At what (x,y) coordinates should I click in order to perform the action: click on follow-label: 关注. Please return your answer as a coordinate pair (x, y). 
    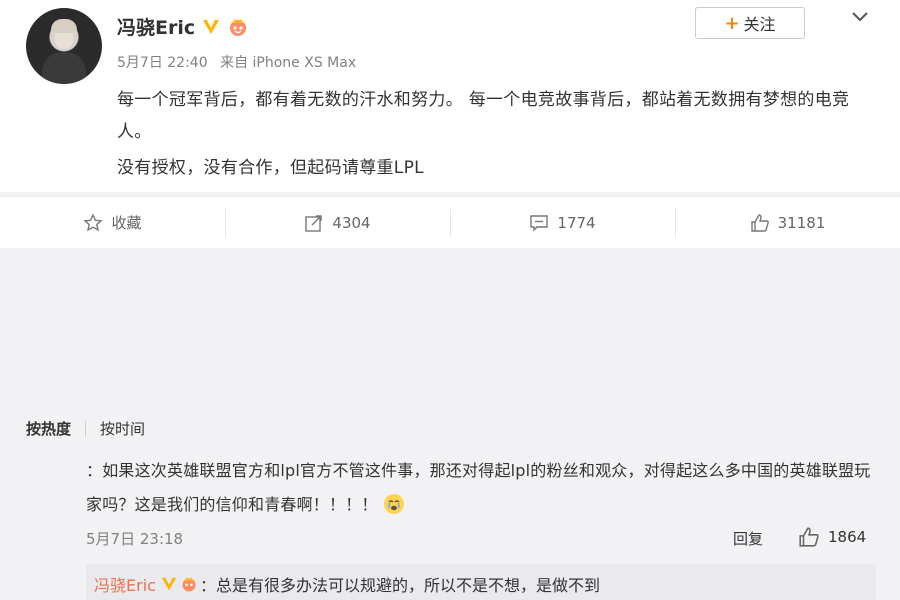
    Looking at the image, I should click on (759, 24).